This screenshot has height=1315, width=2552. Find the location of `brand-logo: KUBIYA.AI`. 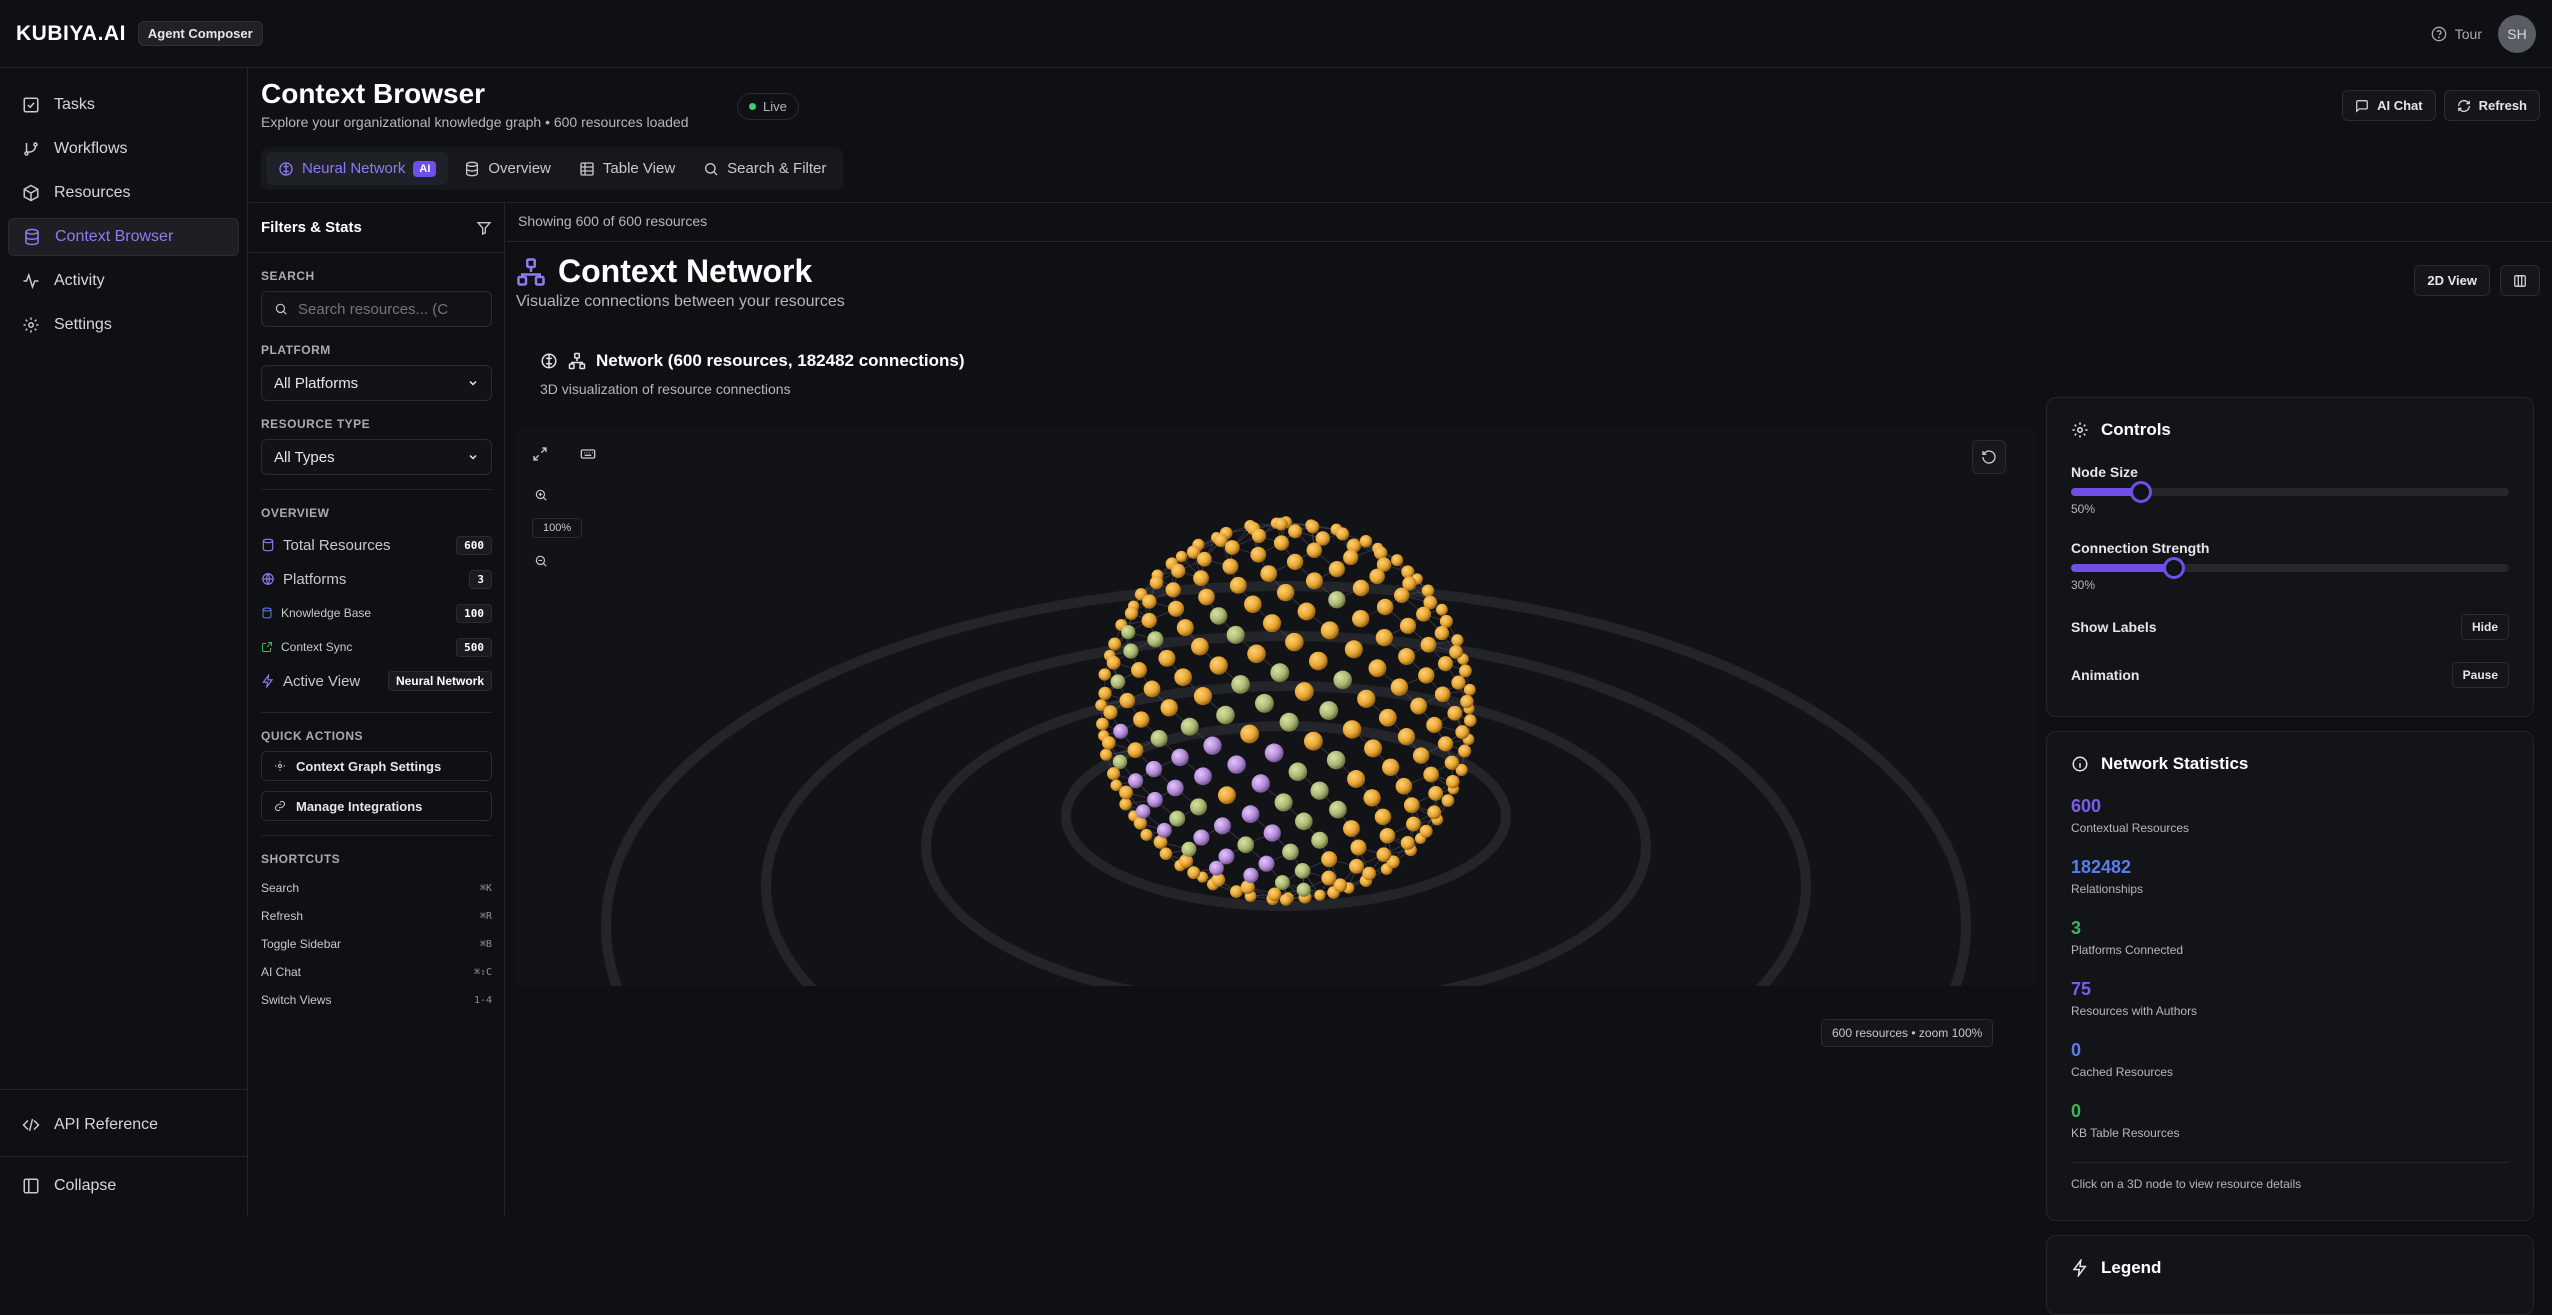

brand-logo: KUBIYA.AI is located at coordinates (71, 34).